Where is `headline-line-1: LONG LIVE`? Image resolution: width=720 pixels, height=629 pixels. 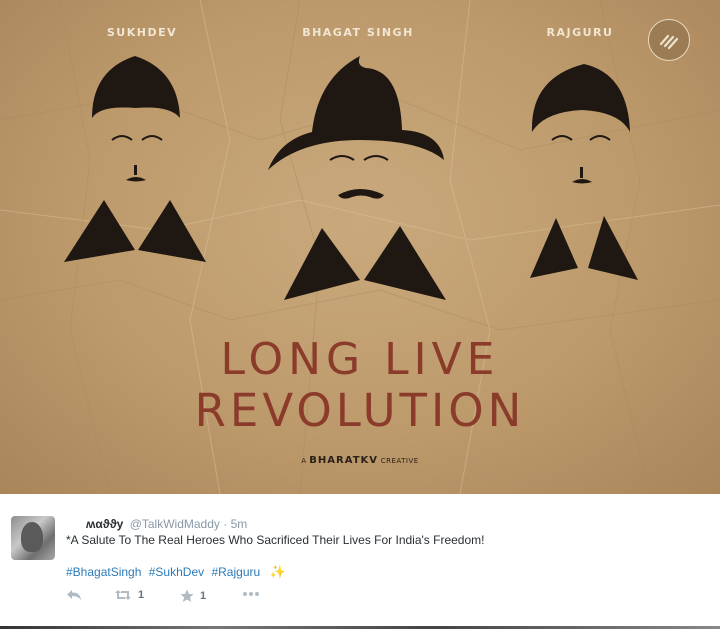
headline-line-1: LONG LIVE is located at coordinates (360, 359).